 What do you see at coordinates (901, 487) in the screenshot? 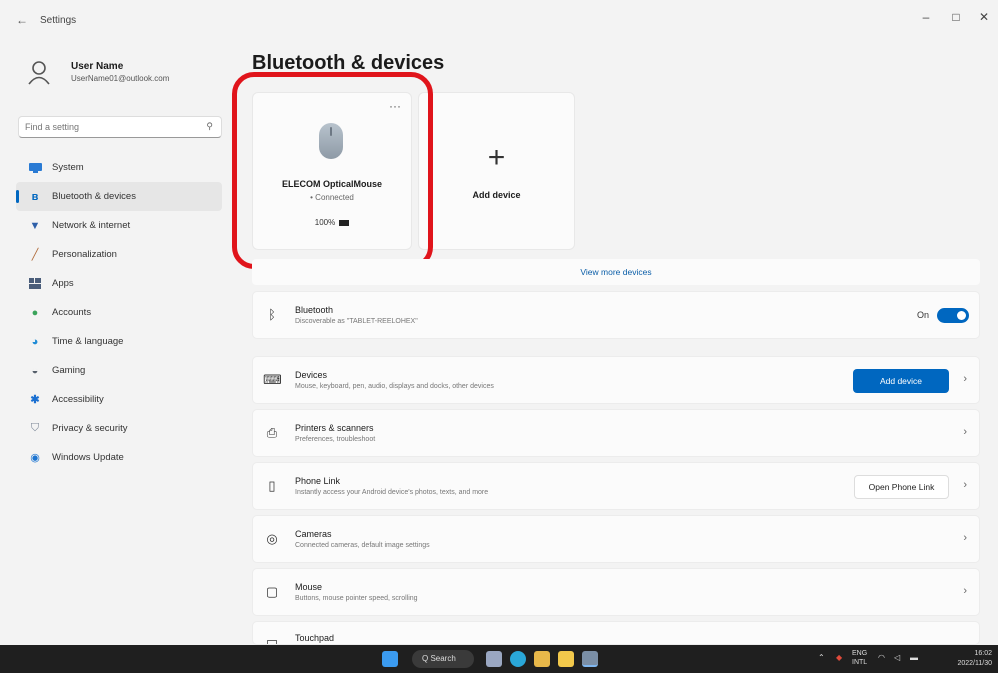
I see `open-phone-link-button: Open Phone Link` at bounding box center [901, 487].